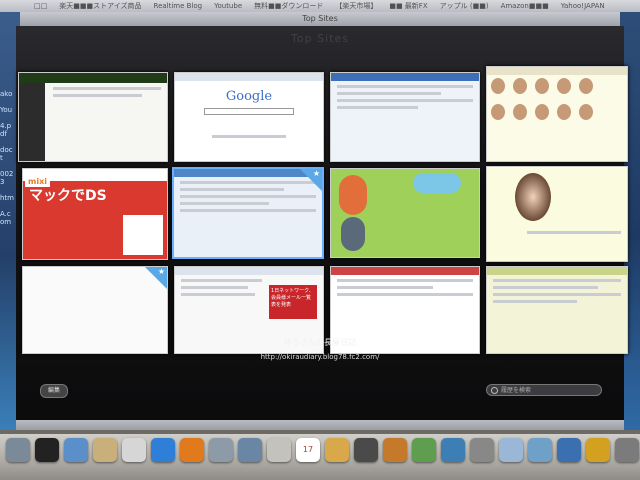  What do you see at coordinates (100, 6) in the screenshot?
I see `bookmark-item: 楽天■■■ストアイズ商品` at bounding box center [100, 6].